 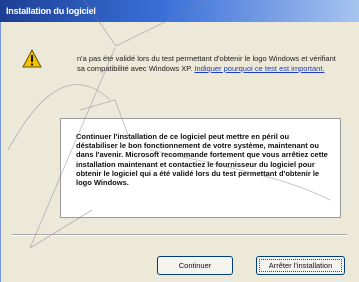 What do you see at coordinates (259, 68) in the screenshot?
I see `why-important-link: Indiquer pourquoi ce test est important.` at bounding box center [259, 68].